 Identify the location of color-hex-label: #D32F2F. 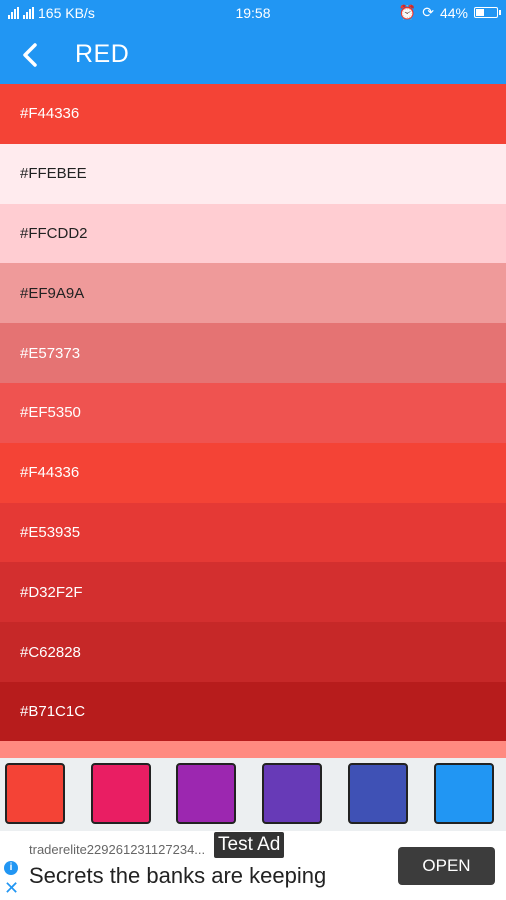
(51, 592).